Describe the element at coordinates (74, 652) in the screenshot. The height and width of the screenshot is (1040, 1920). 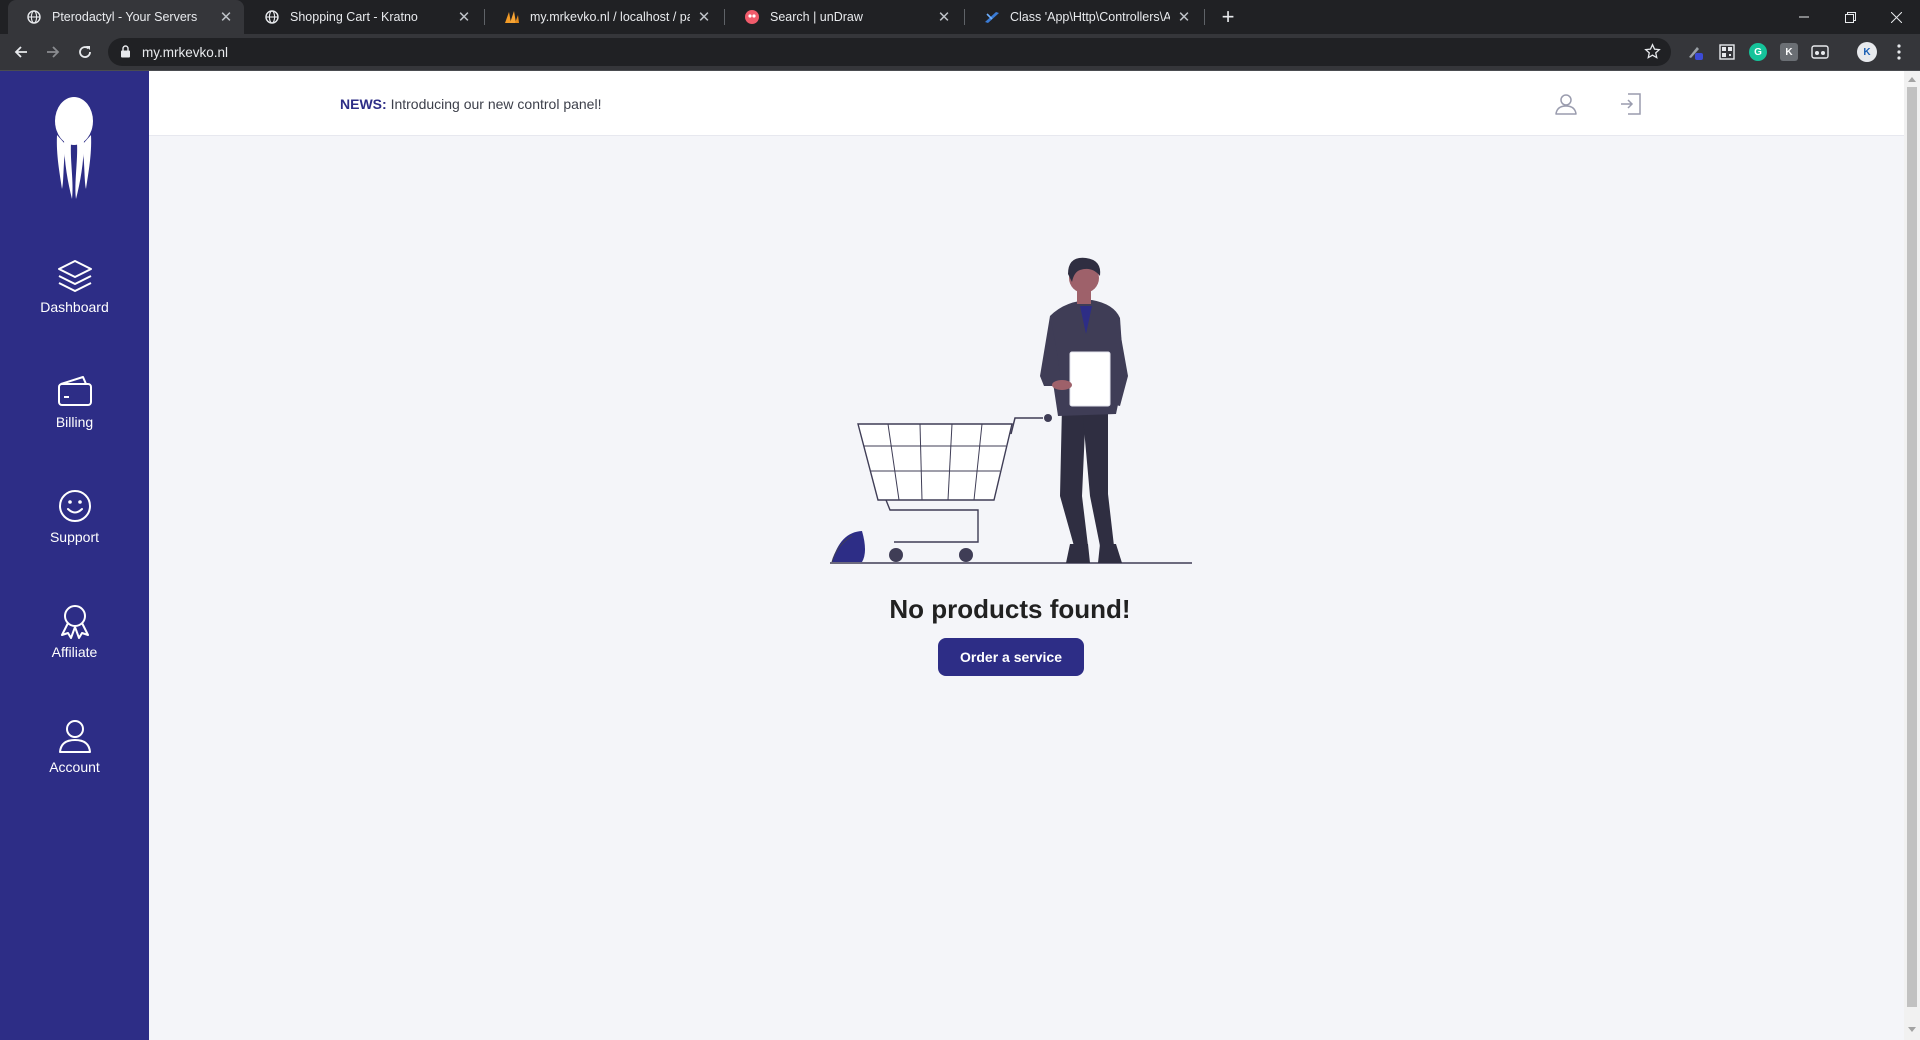
I see `sidebar-item-label: Affiliate` at that location.